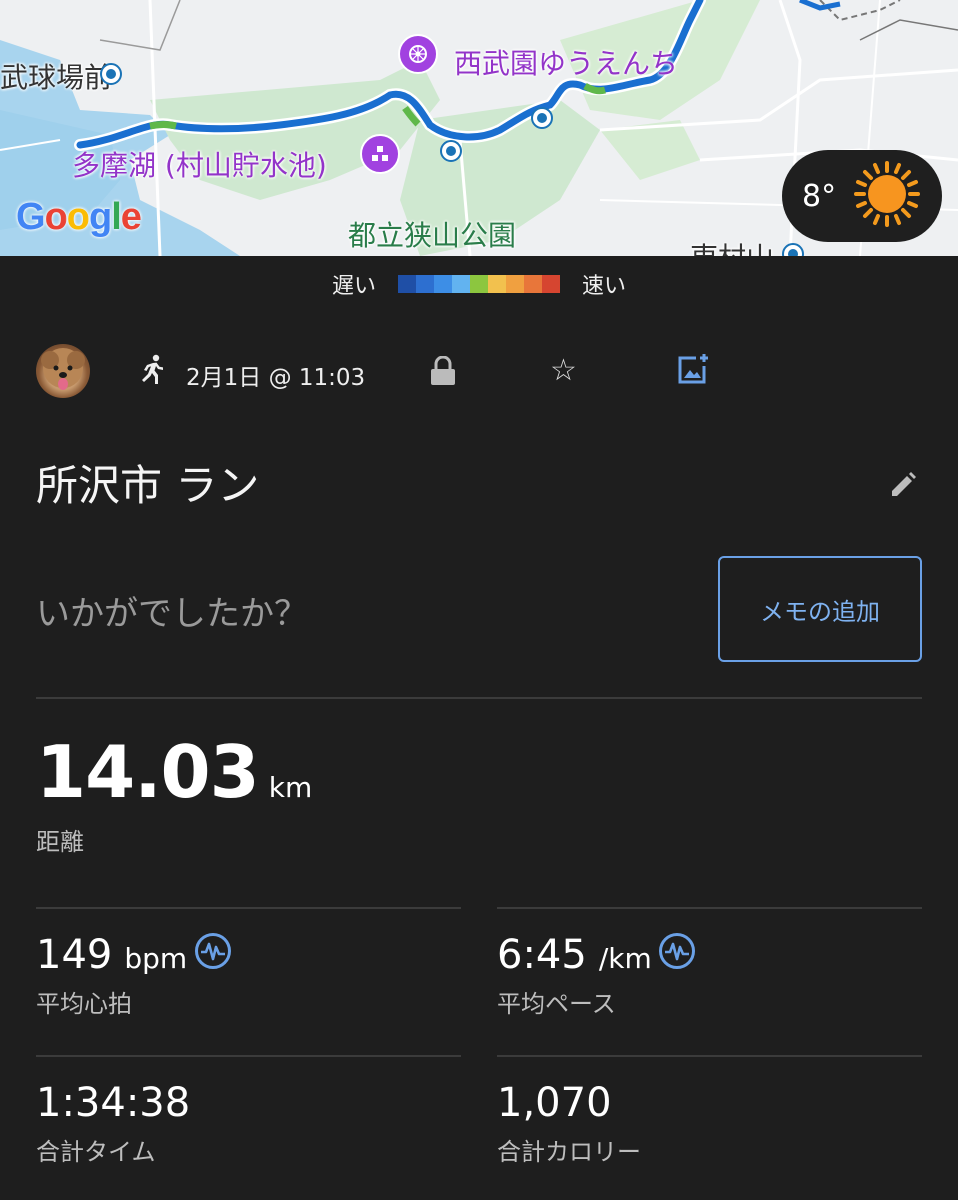 The image size is (958, 1200). What do you see at coordinates (443, 372) in the screenshot?
I see `lock-icon` at bounding box center [443, 372].